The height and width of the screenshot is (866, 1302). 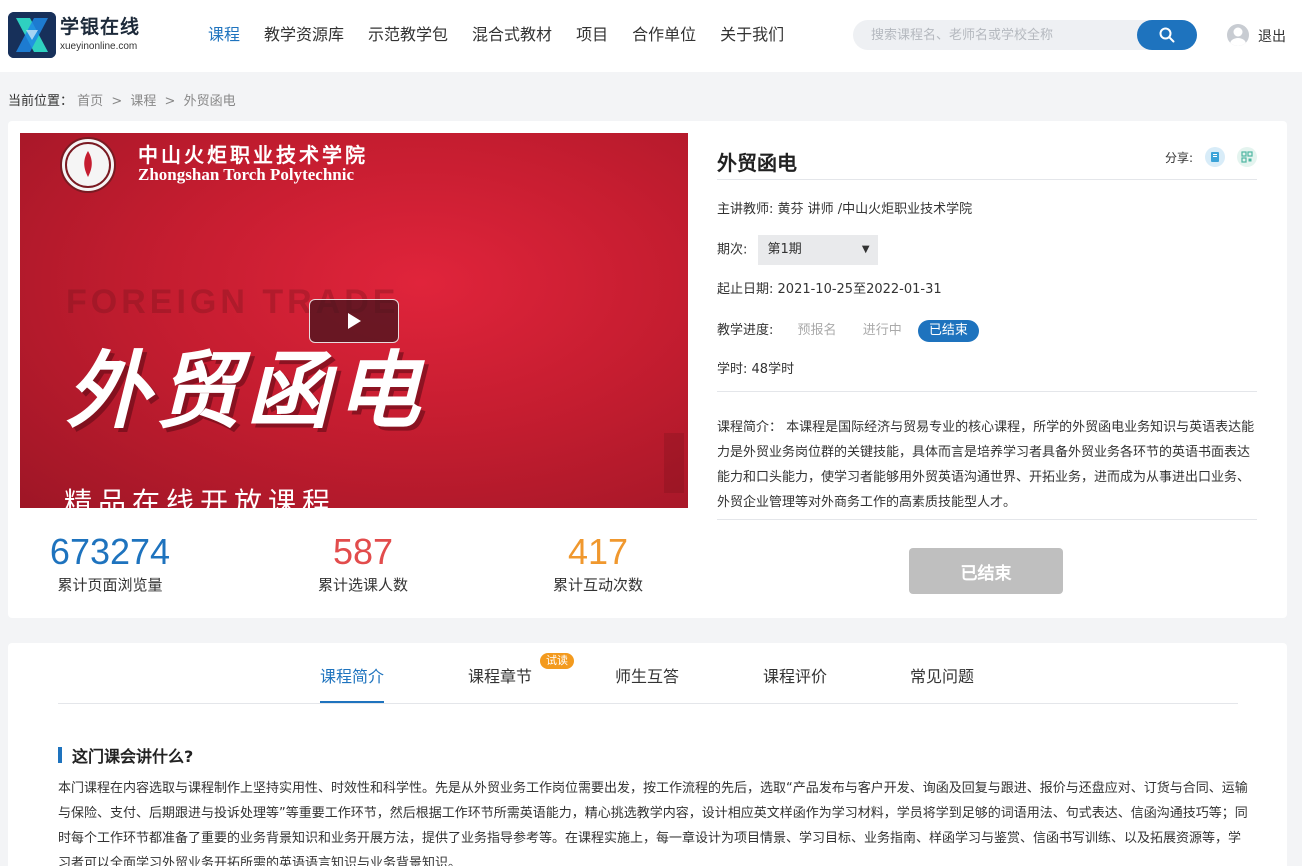 I want to click on search-bar, so click(x=1025, y=35).